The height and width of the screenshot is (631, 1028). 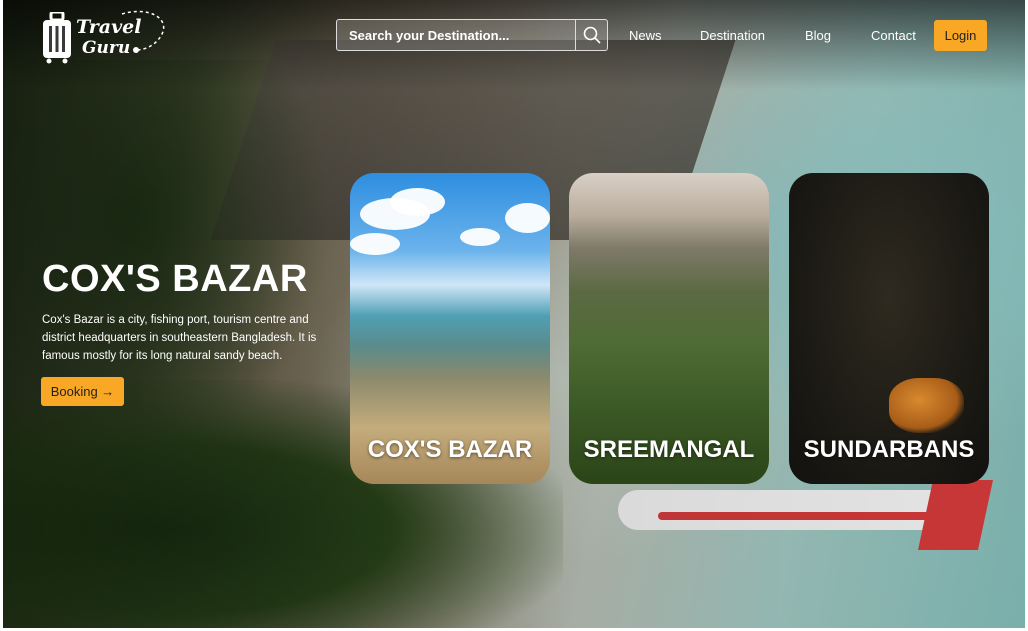 I want to click on hero-title: COX'S BAZAR, so click(x=175, y=279).